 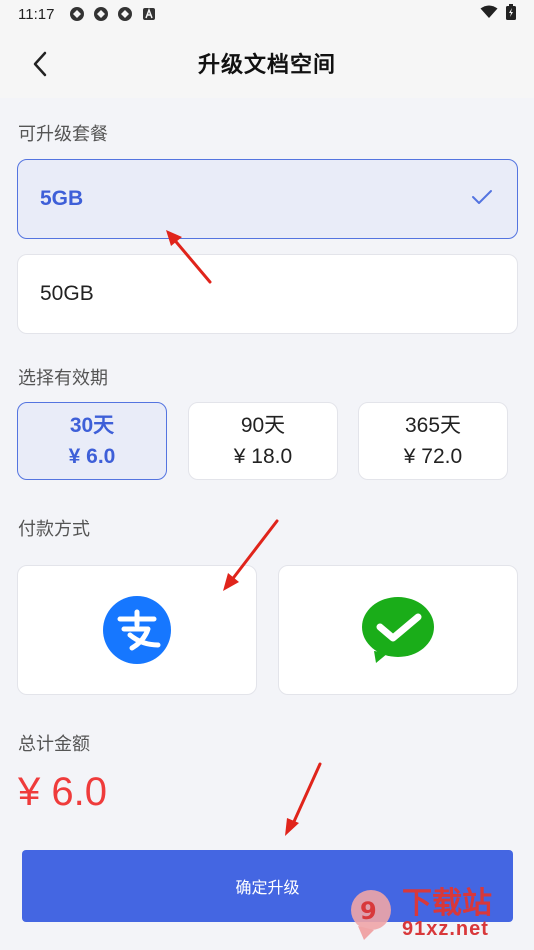 I want to click on wifi-icon, so click(x=489, y=14).